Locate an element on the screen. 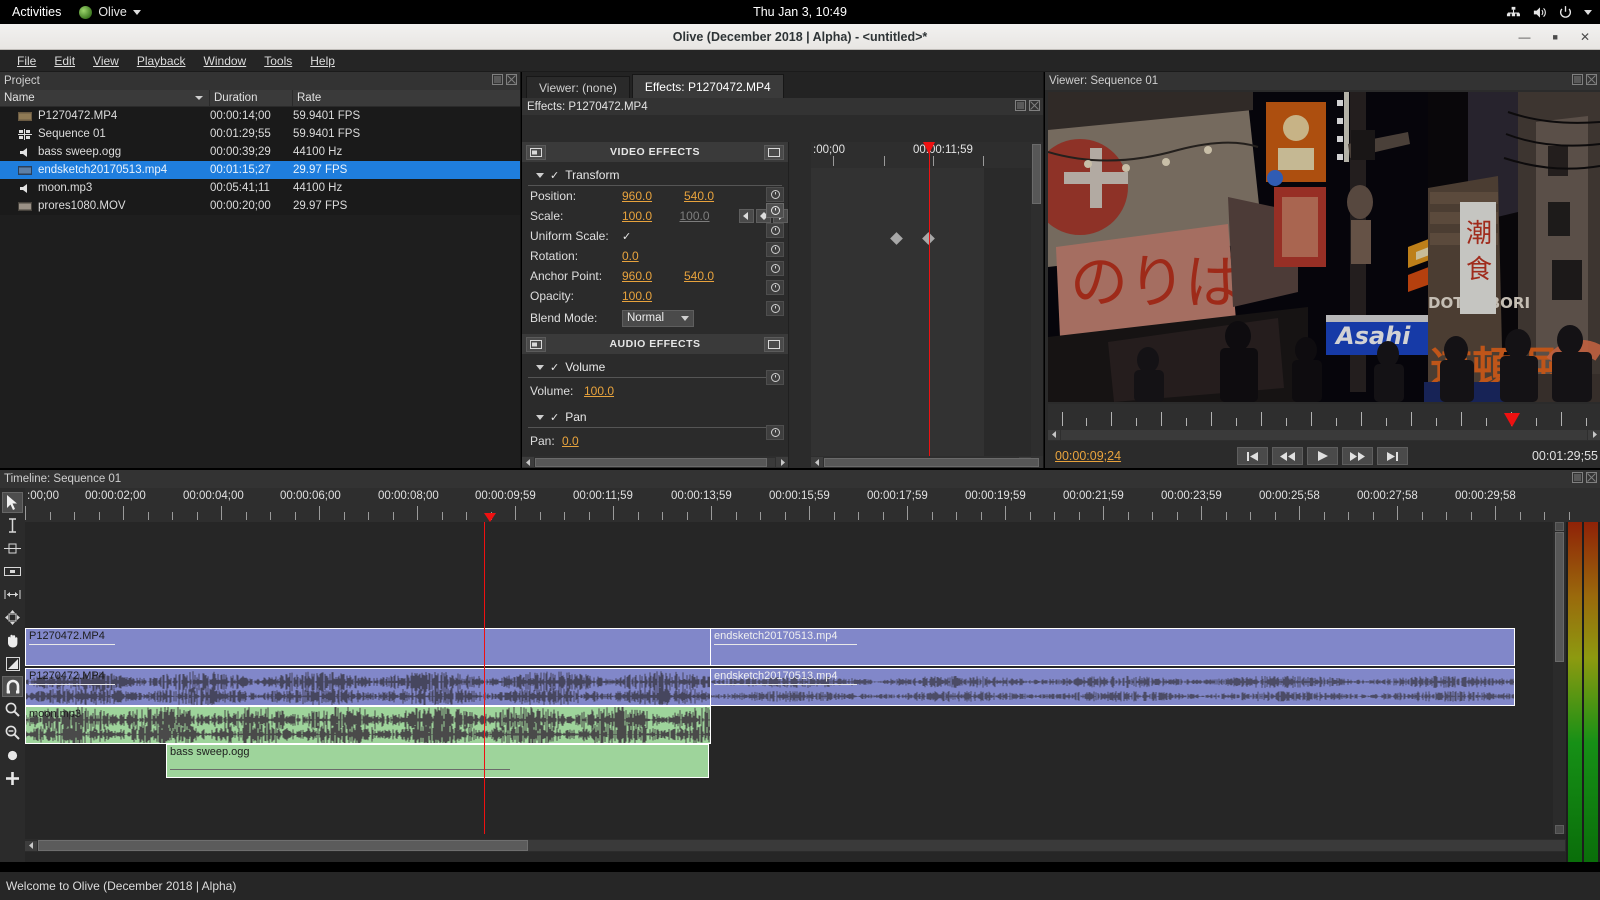  menu-playback: Playback is located at coordinates (161, 61).